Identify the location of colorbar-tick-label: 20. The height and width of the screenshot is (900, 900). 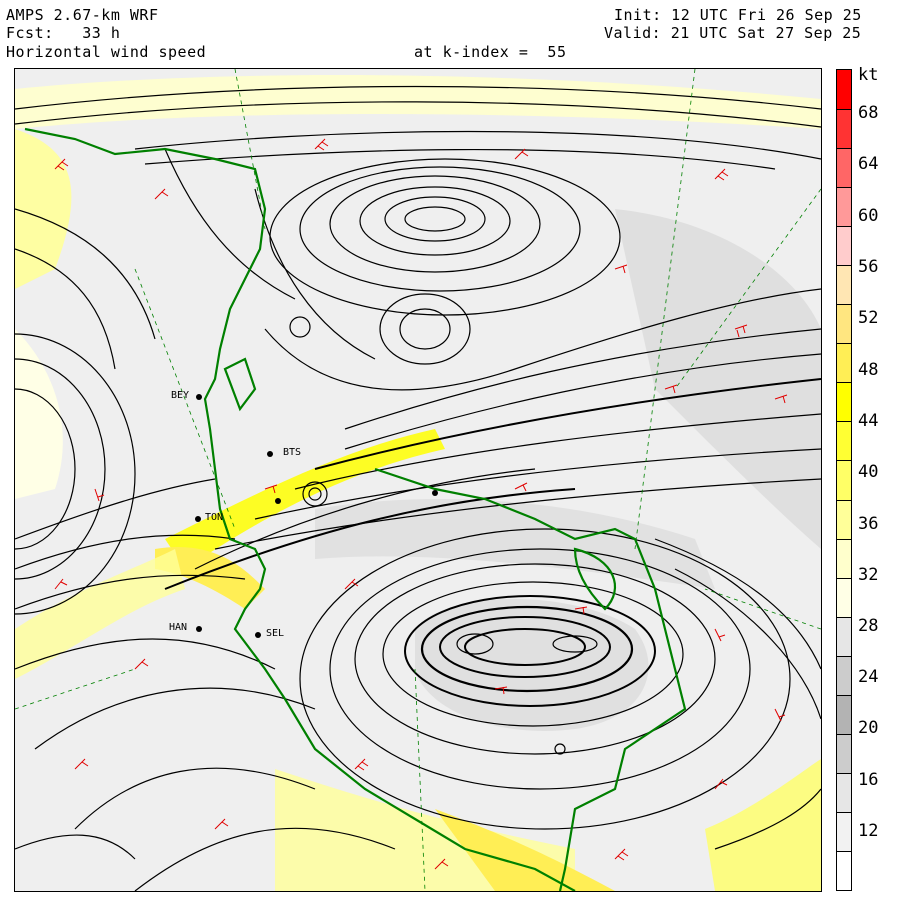
(868, 728).